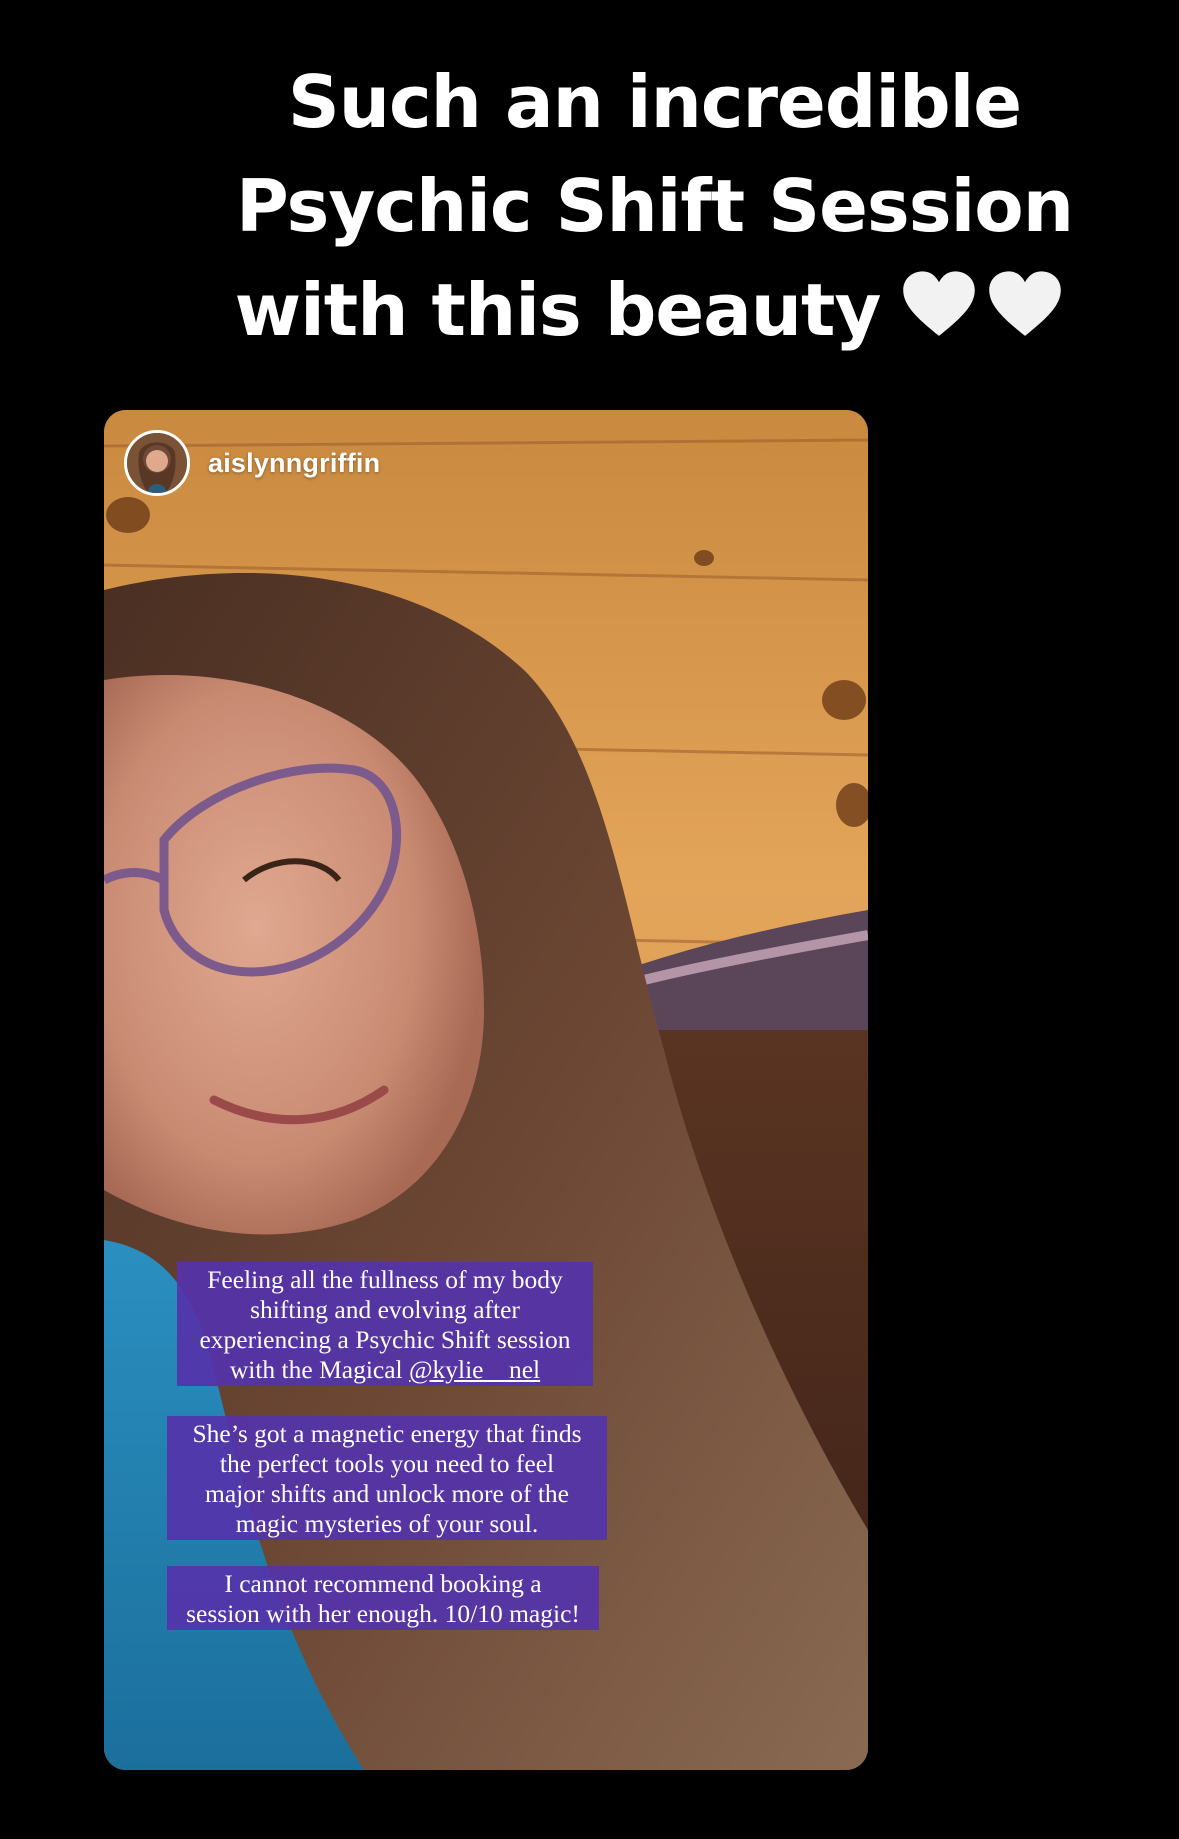 Image resolution: width=1179 pixels, height=1839 pixels. I want to click on text-line: Feeling all the fullness of my body, so click(385, 1279).